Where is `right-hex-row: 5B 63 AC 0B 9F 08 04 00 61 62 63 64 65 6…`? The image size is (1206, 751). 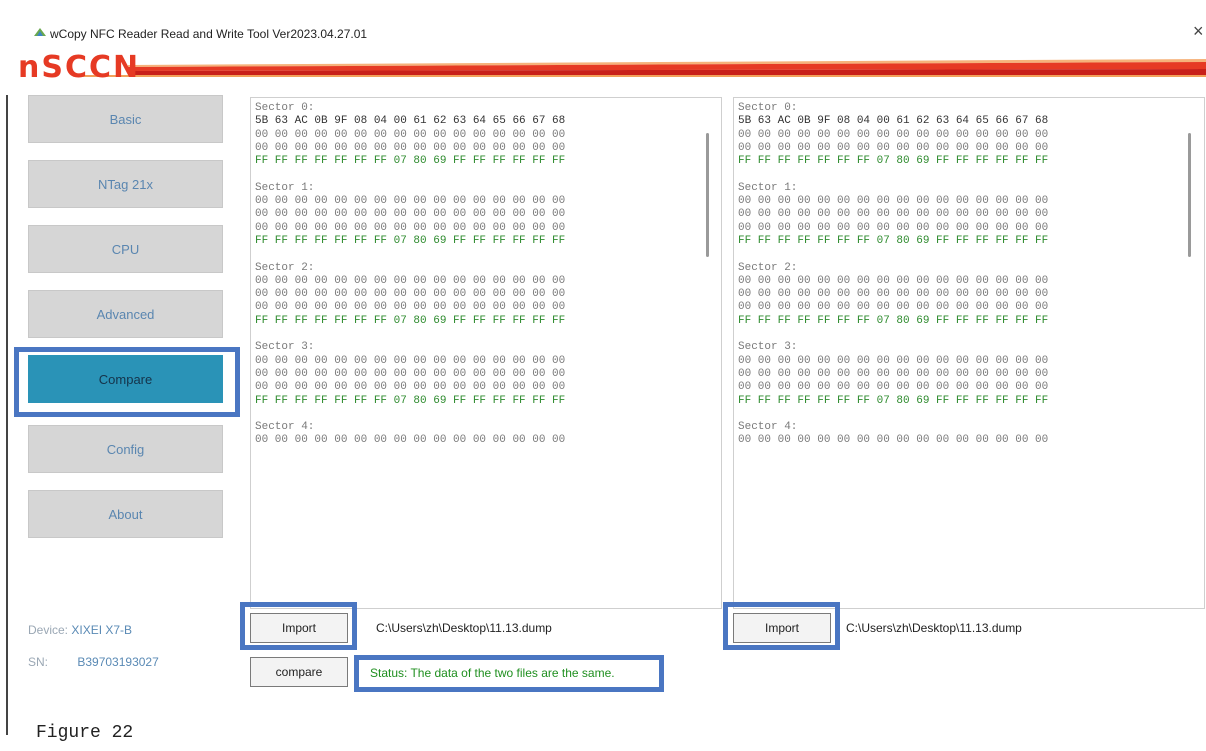 right-hex-row: 5B 63 AC 0B 9F 08 04 00 61 62 63 64 65 6… is located at coordinates (893, 121).